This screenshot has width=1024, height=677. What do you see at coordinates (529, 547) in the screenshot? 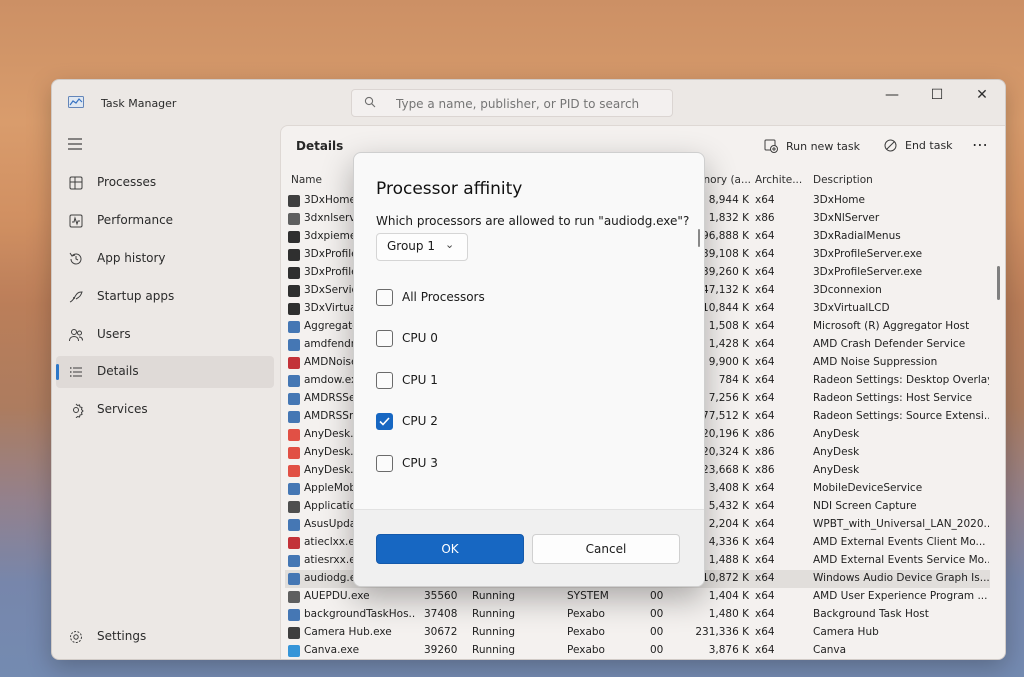
I see `dialog-footer: OK Cancel` at bounding box center [529, 547].